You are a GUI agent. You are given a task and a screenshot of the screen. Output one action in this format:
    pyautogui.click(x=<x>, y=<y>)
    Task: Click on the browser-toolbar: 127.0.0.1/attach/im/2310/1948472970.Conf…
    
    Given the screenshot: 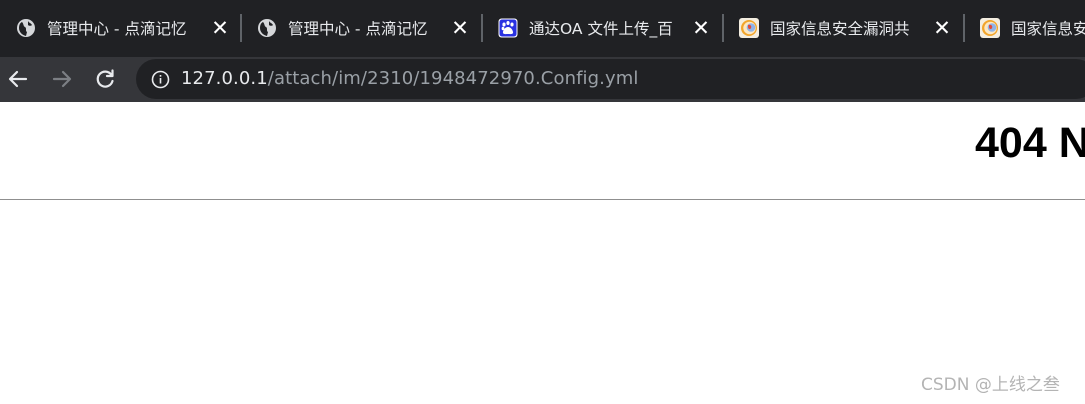 What is the action you would take?
    pyautogui.click(x=542, y=79)
    